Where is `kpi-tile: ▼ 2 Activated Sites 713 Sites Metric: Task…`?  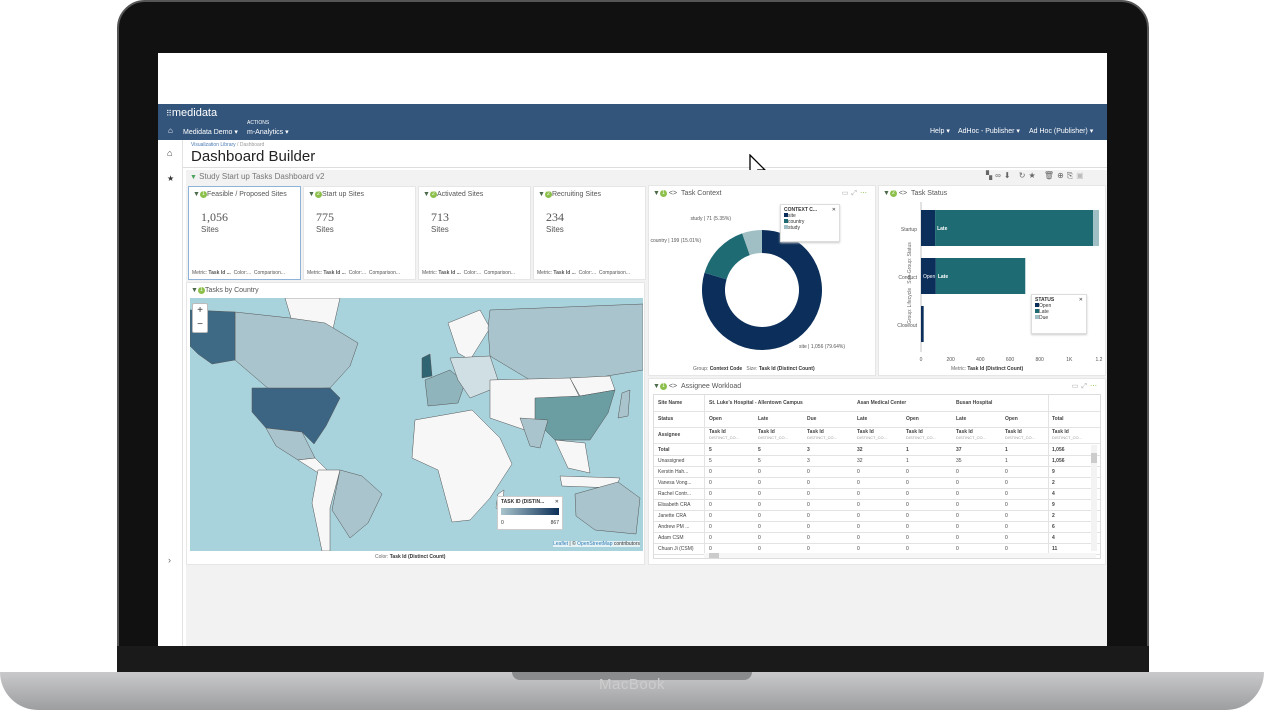 kpi-tile: ▼ 2 Activated Sites 713 Sites Metric: Task… is located at coordinates (474, 233).